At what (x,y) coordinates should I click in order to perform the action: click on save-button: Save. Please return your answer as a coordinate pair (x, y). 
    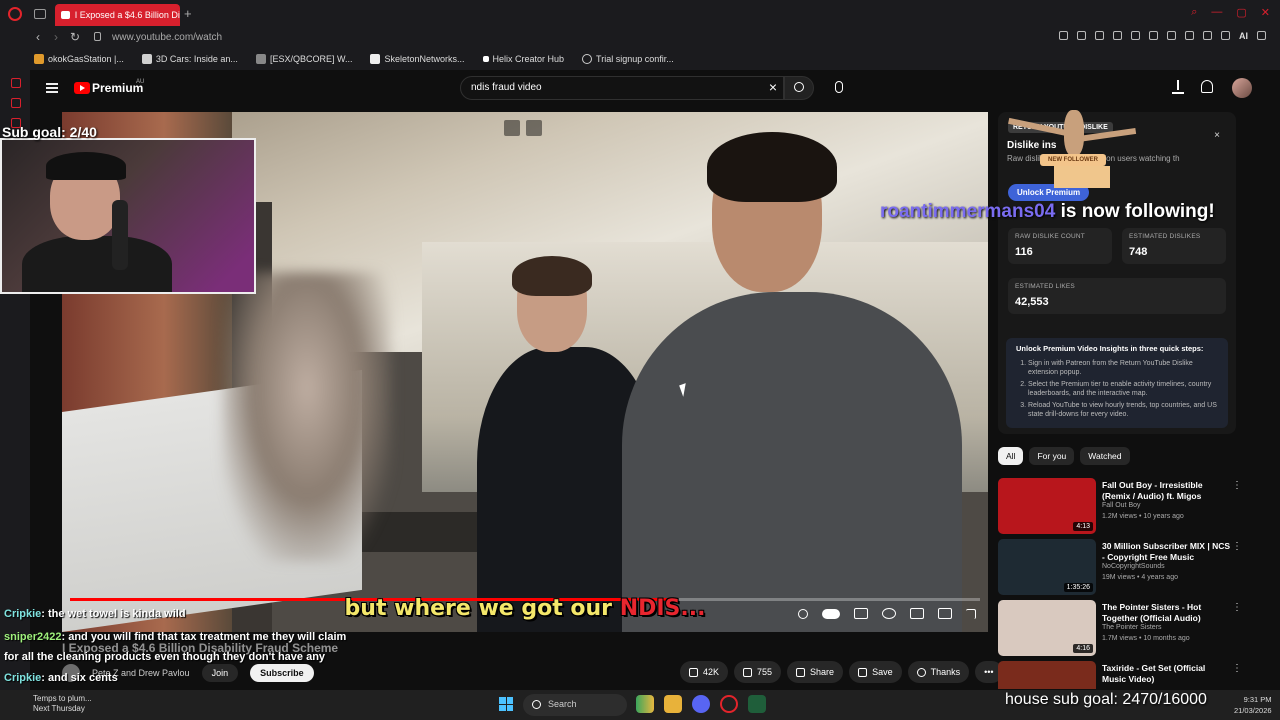
    Looking at the image, I should click on (875, 672).